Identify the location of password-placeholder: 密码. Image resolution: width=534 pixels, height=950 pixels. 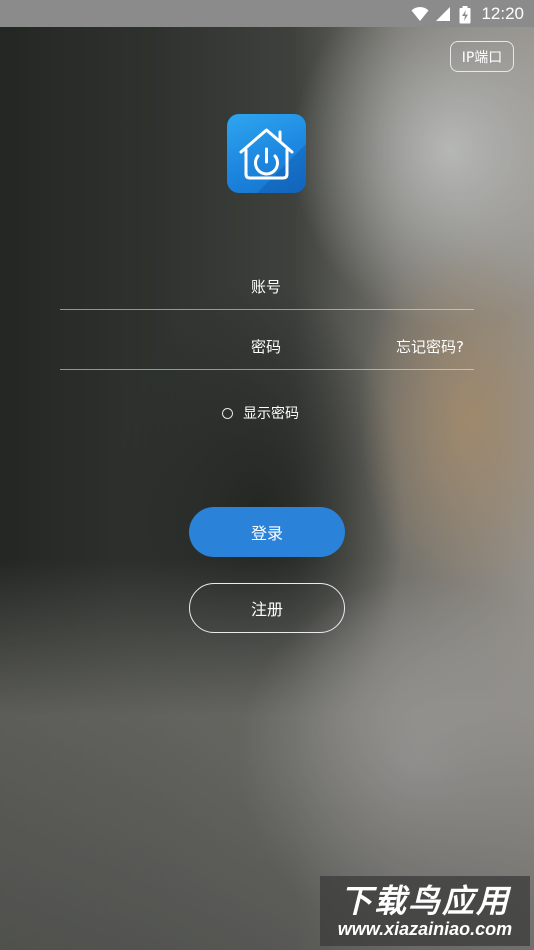
(266, 347).